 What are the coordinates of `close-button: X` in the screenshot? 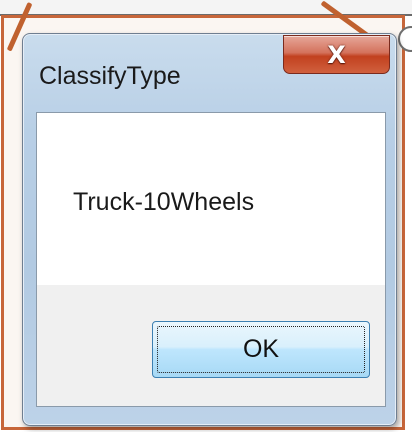 It's located at (336, 54).